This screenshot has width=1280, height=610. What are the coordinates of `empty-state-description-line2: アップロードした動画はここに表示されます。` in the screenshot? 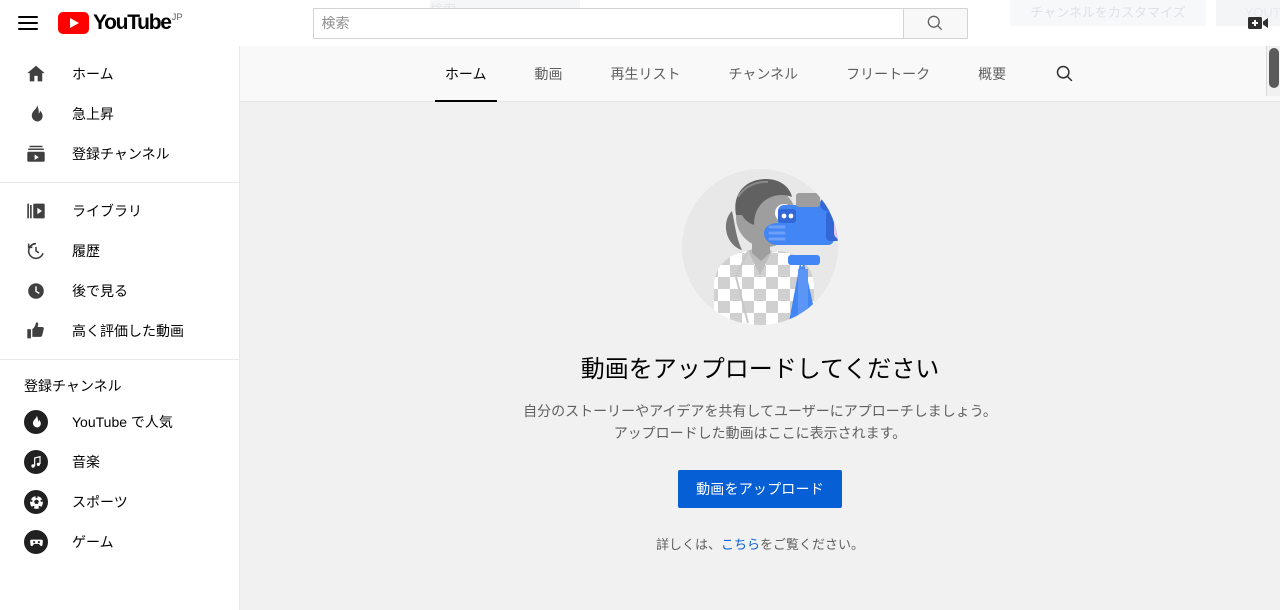 It's located at (760, 433).